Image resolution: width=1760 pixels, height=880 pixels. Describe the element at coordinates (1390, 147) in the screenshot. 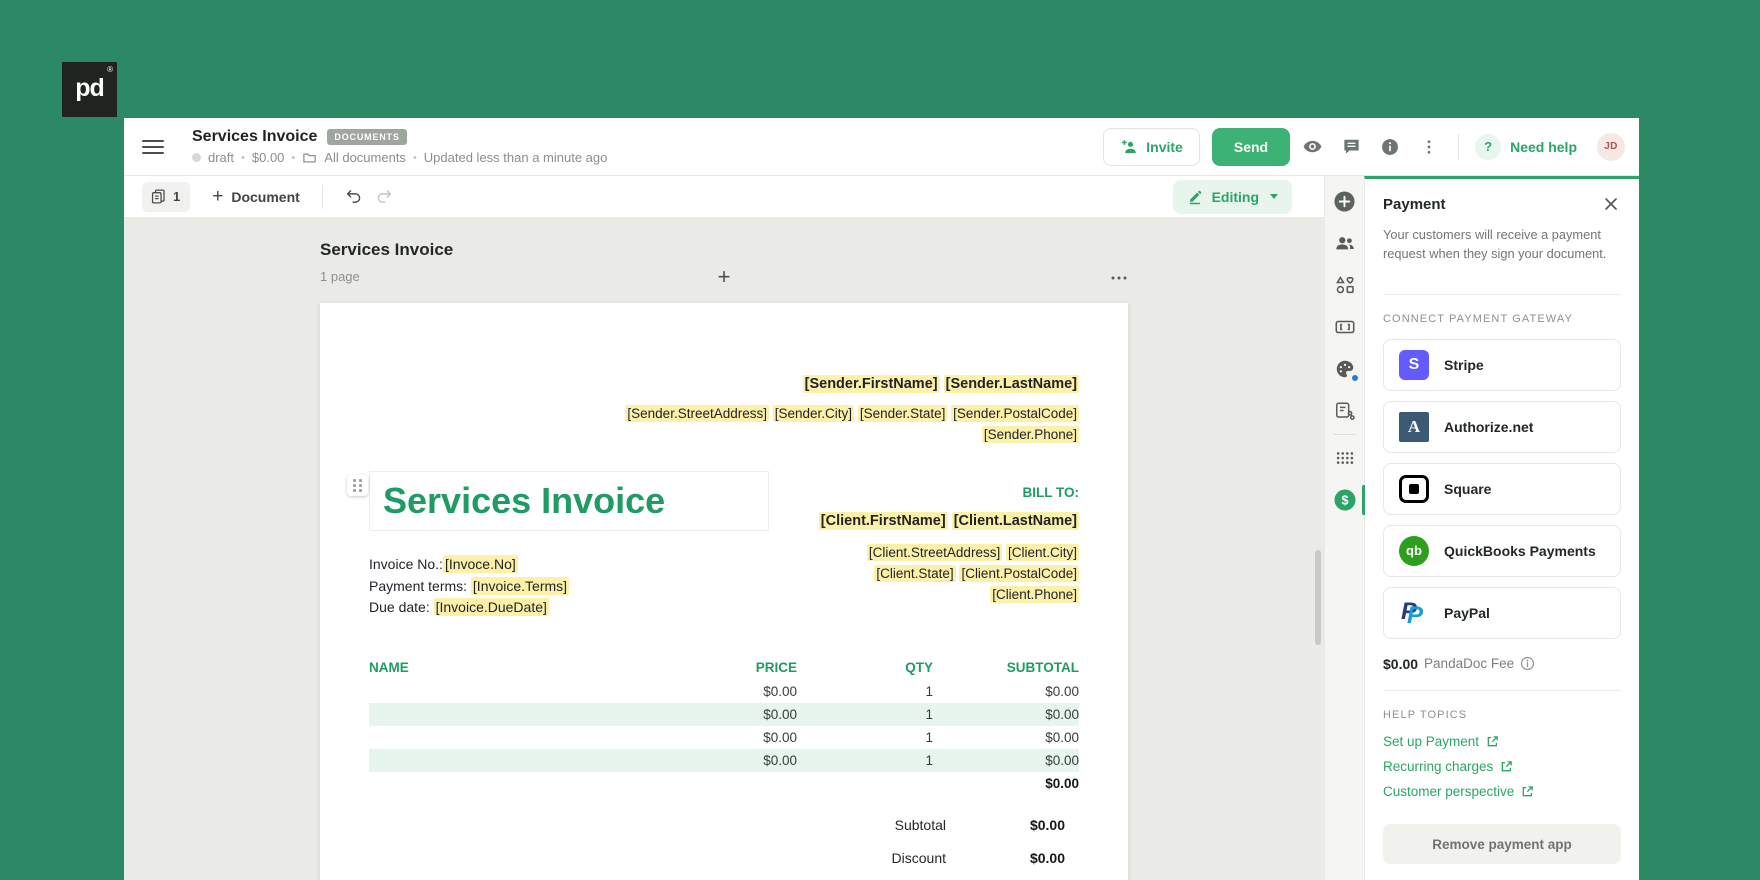

I see `info-icon` at that location.